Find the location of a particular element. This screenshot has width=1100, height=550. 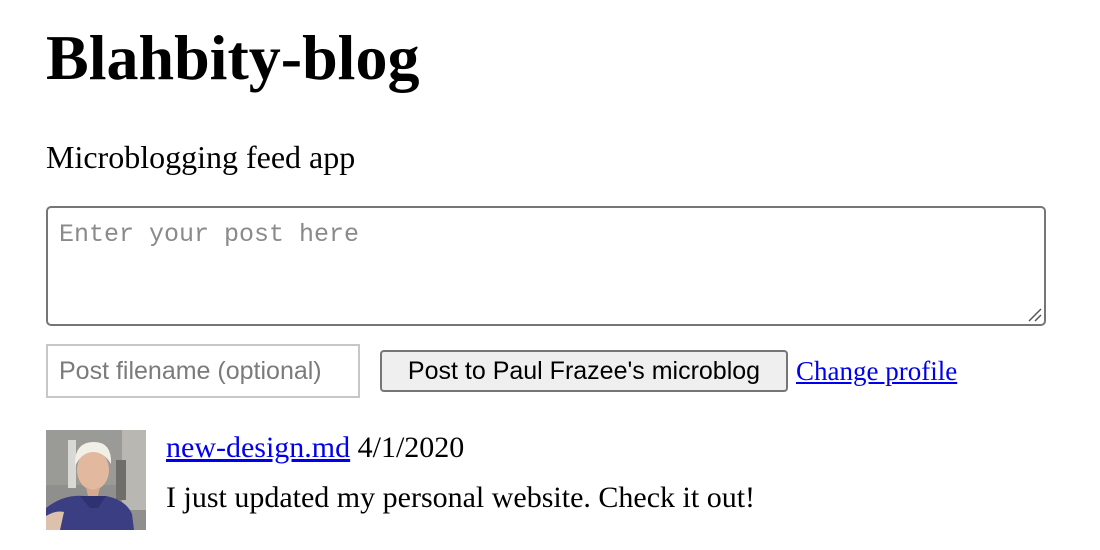

user-avatar-photo-icon is located at coordinates (96, 480).